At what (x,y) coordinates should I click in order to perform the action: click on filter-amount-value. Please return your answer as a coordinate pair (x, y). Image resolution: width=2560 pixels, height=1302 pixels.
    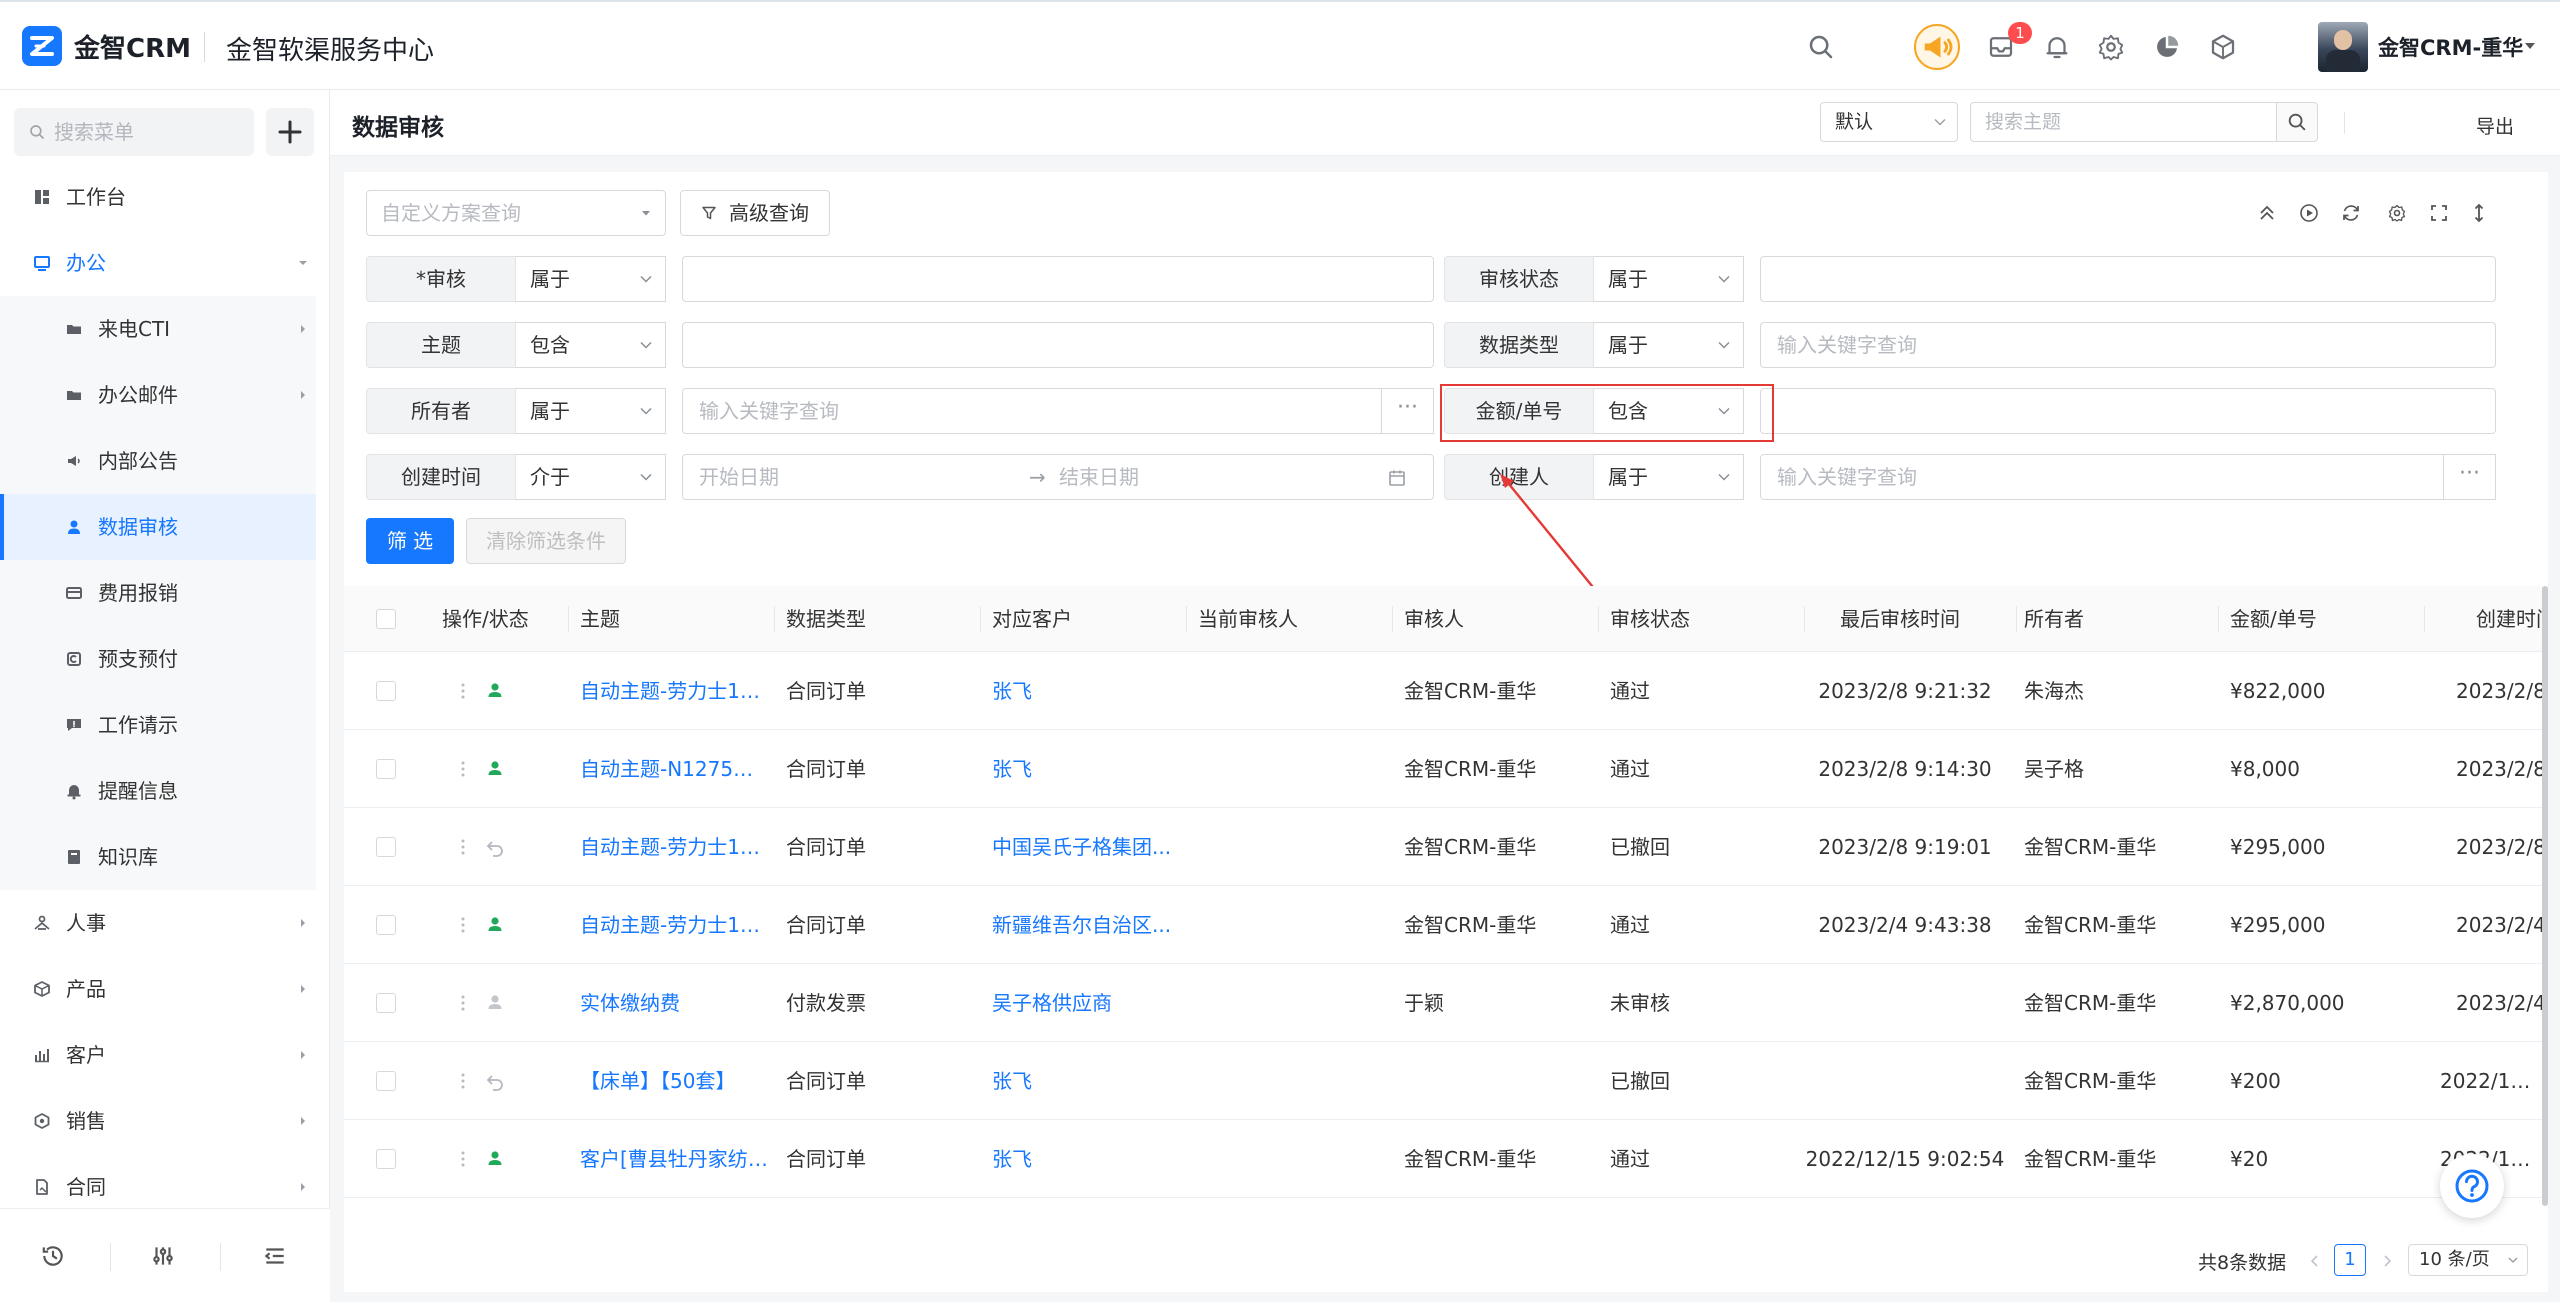
    Looking at the image, I should click on (2128, 411).